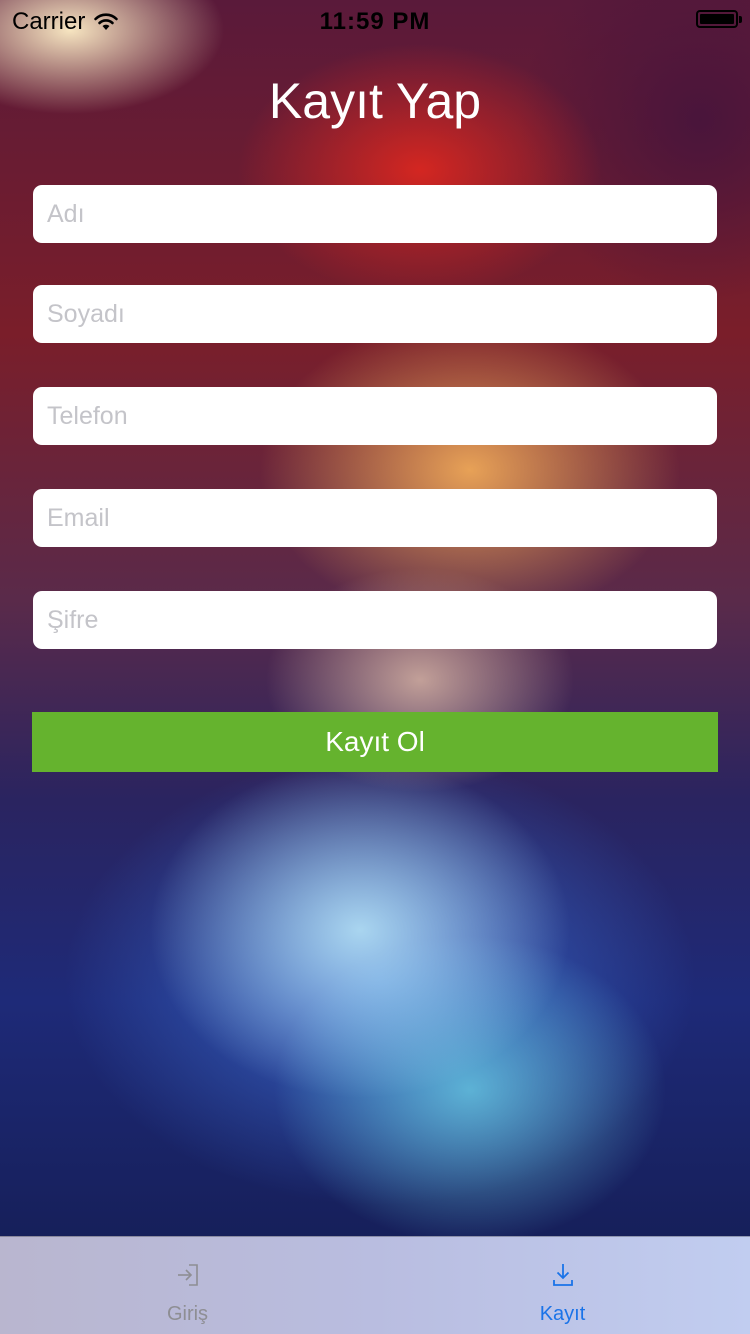 This screenshot has height=1334, width=750. Describe the element at coordinates (562, 1314) in the screenshot. I see `tab-register-label: Kayıt` at that location.